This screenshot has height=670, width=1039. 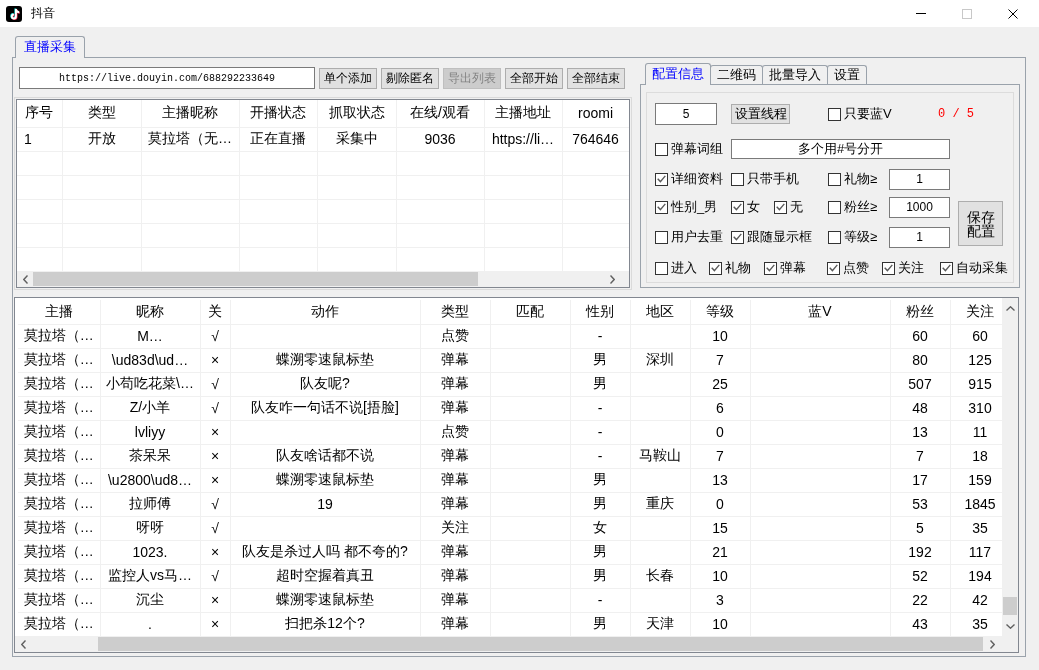 What do you see at coordinates (861, 179) in the screenshot?
I see `checkbox-label: 礼物≥` at bounding box center [861, 179].